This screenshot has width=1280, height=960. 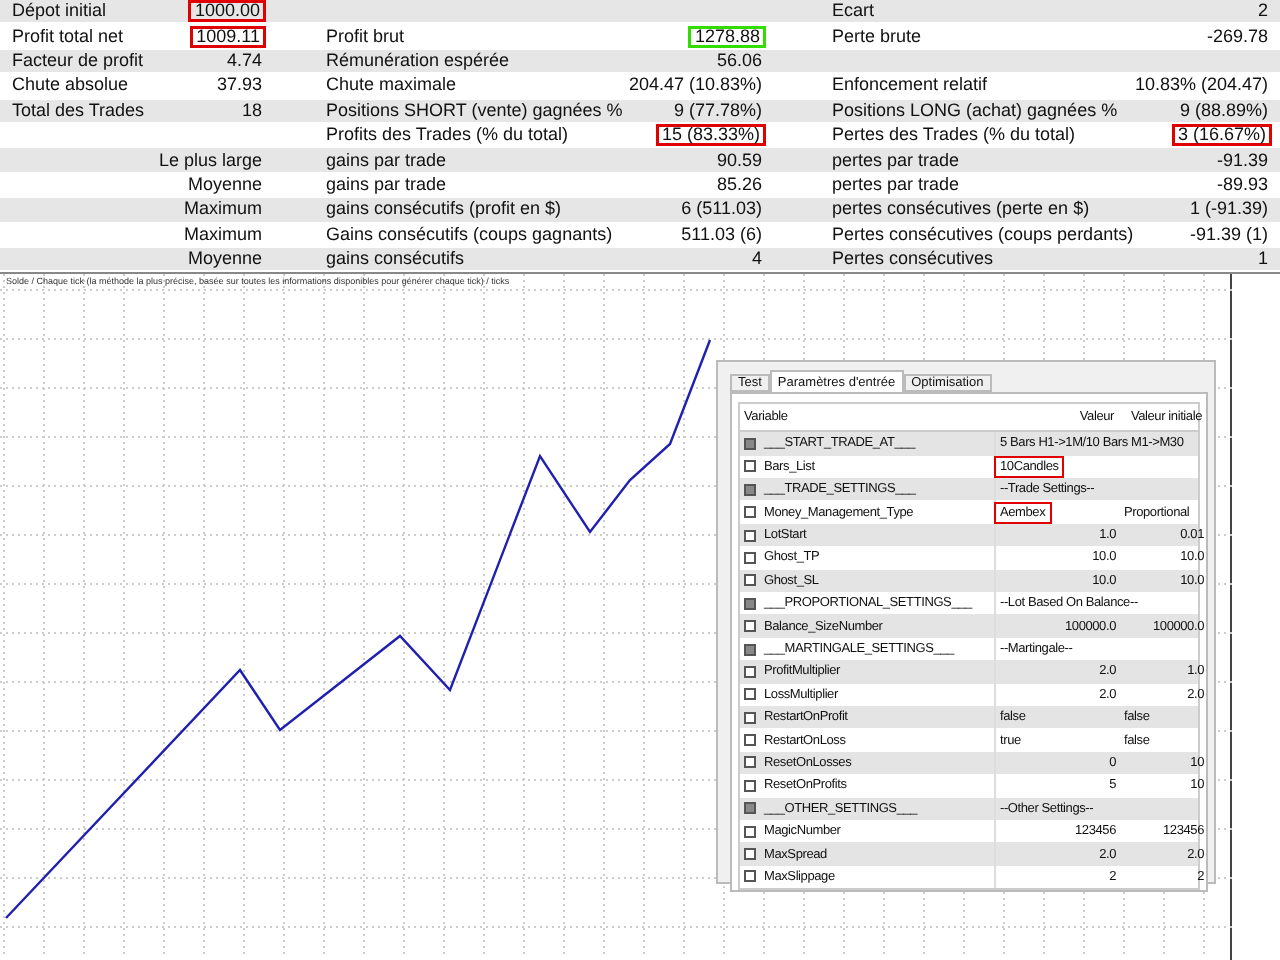 I want to click on stat-value: 6 (511.03), so click(x=721, y=209).